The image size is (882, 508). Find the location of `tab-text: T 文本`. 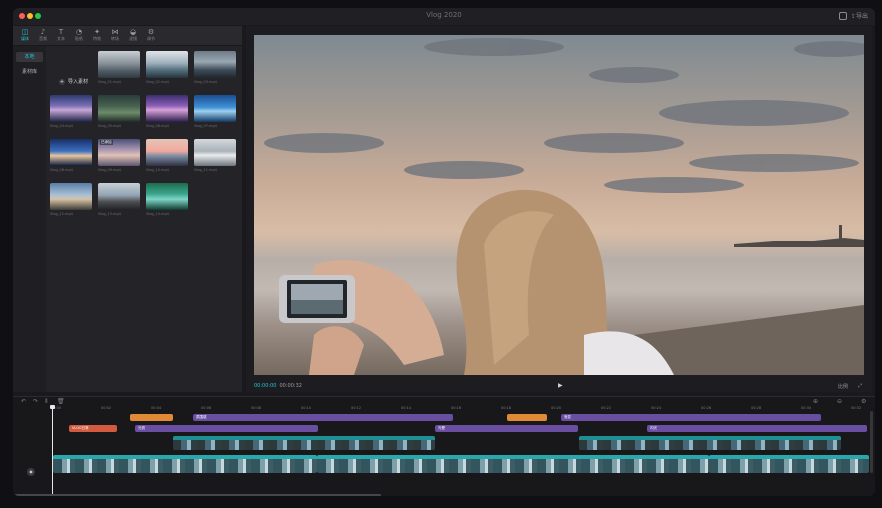

tab-text: T 文本 is located at coordinates (61, 35).